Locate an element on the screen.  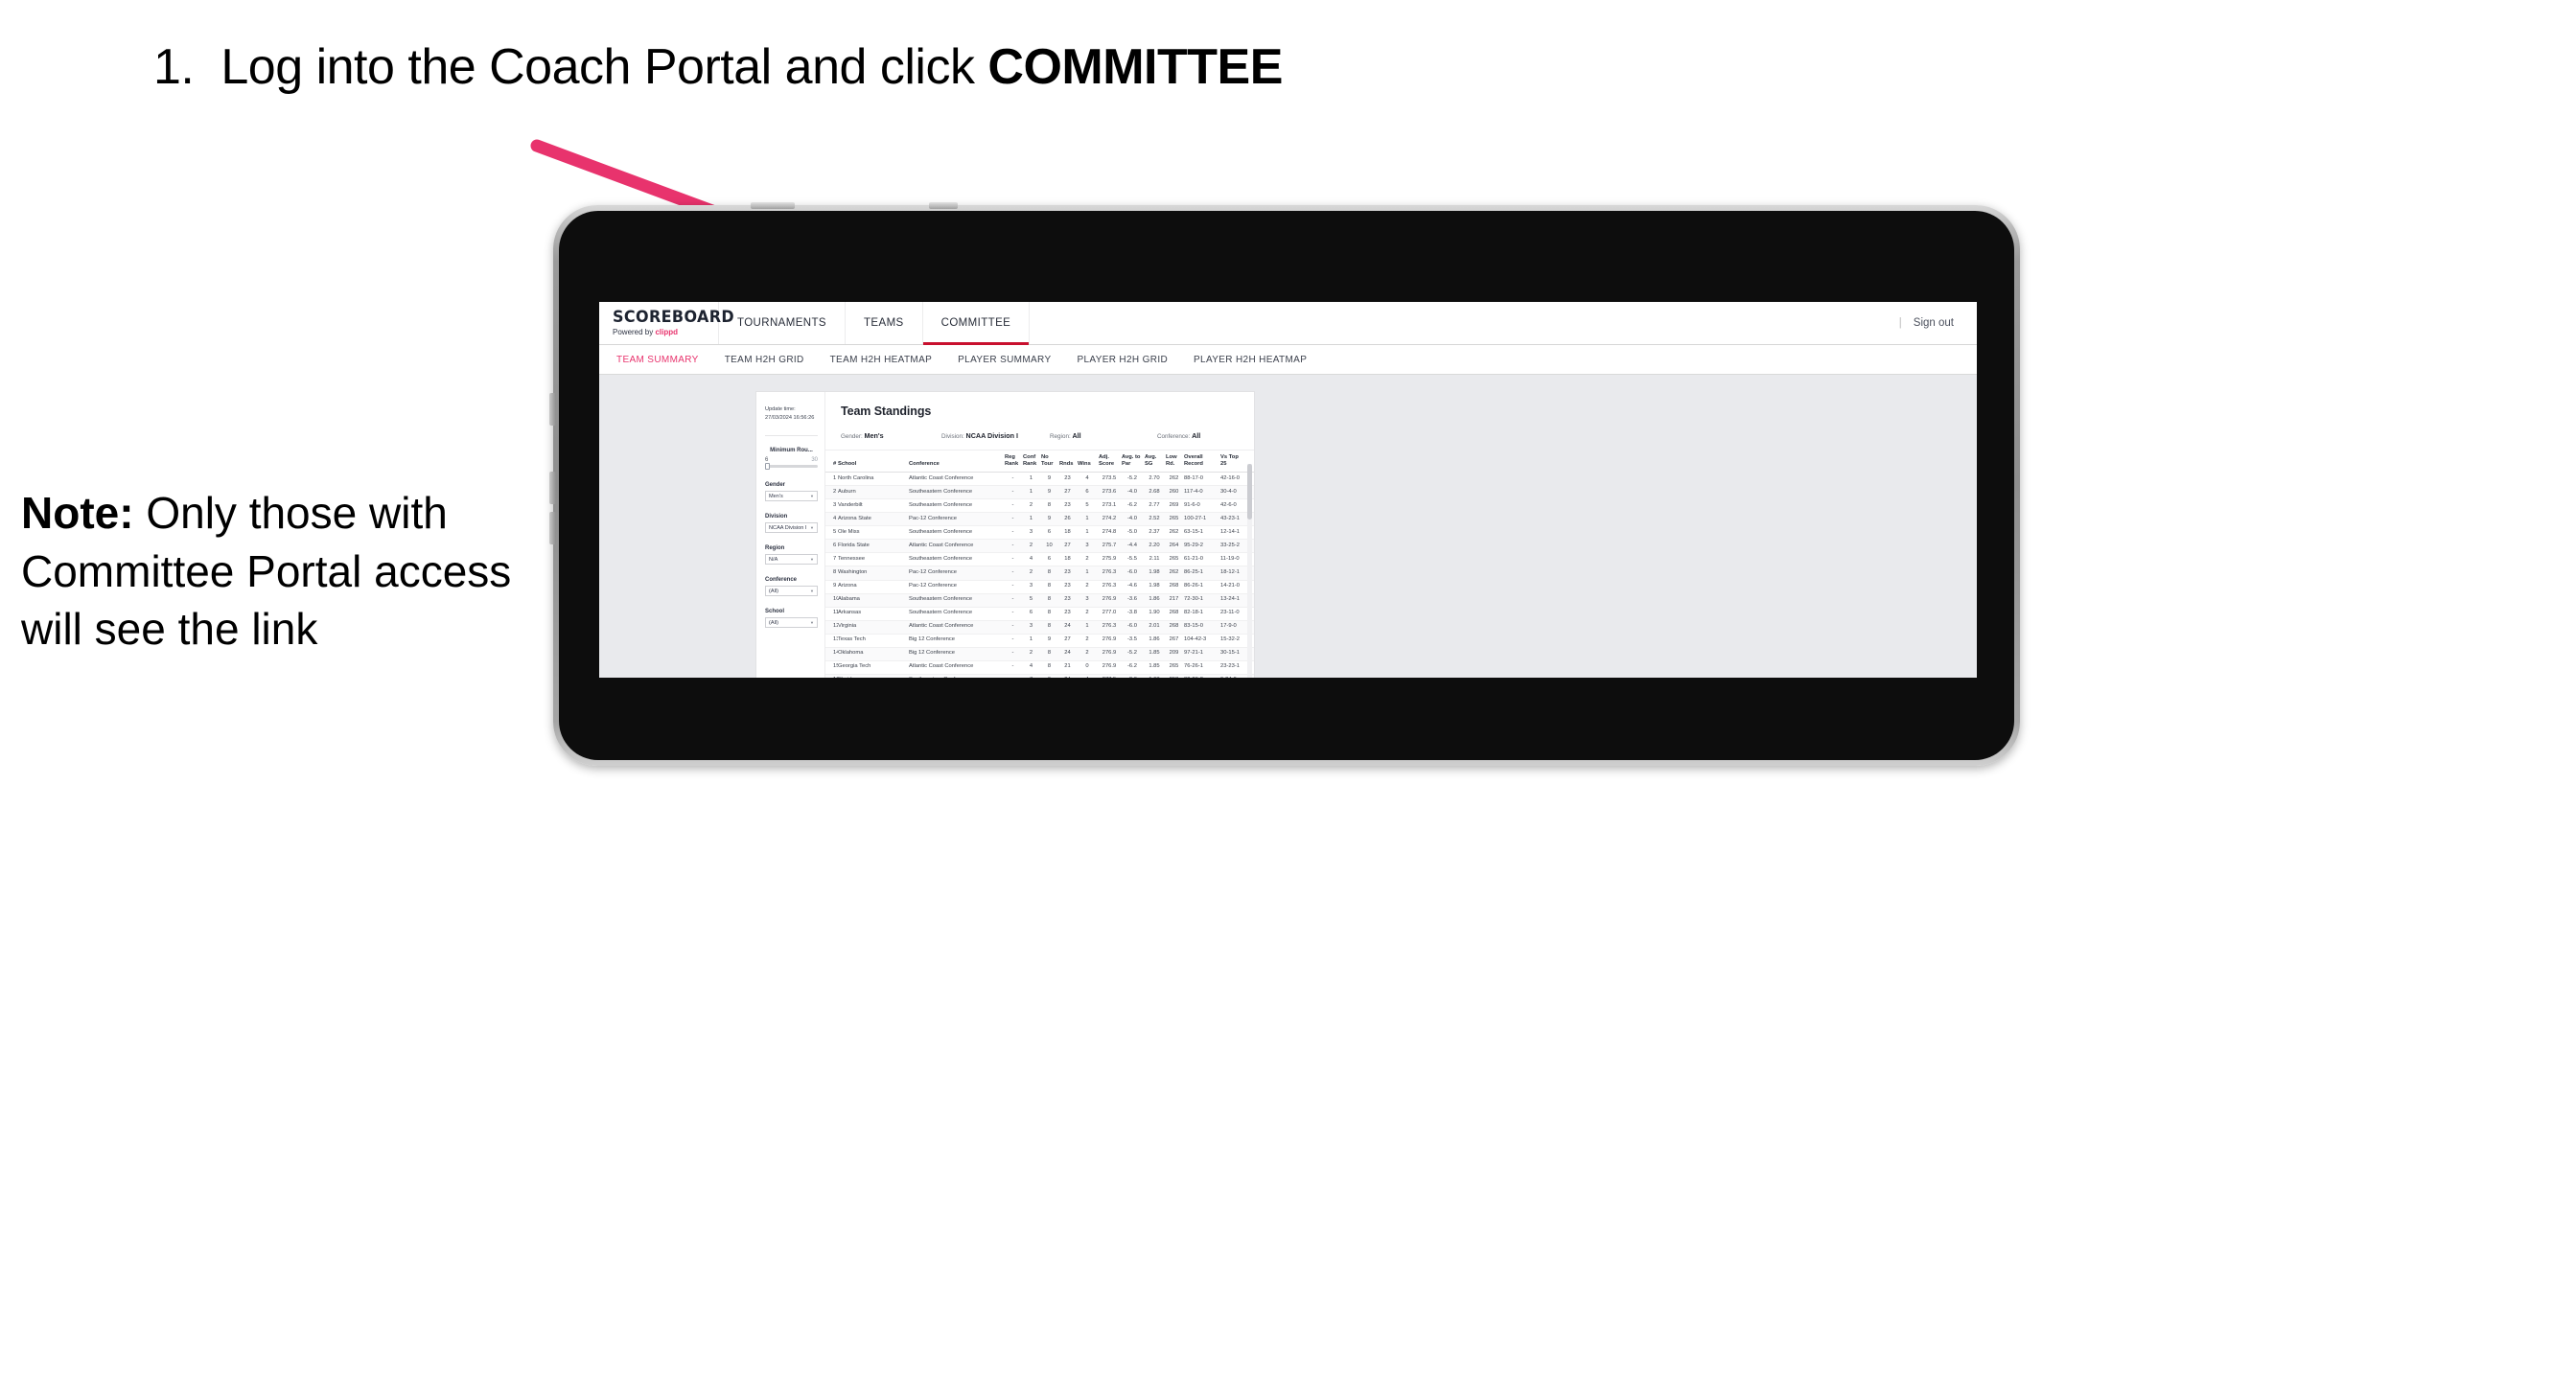
column-header-wins: Wins is located at coordinates (1088, 462).